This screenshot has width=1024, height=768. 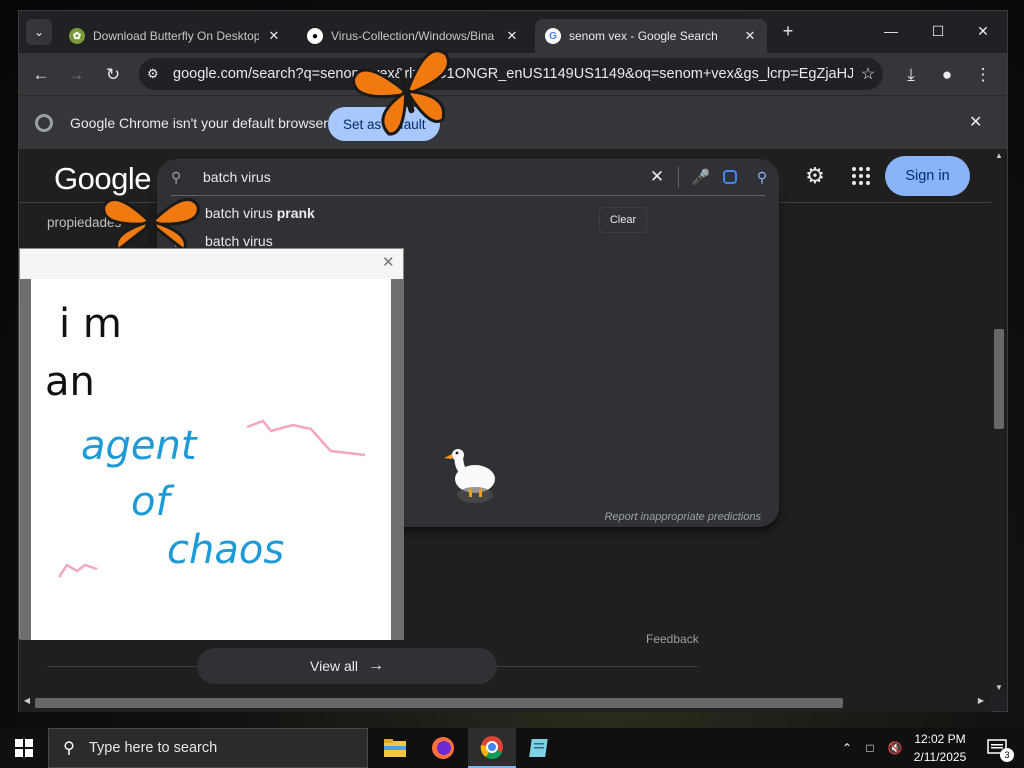 I want to click on minimize-icon: —, so click(x=891, y=31).